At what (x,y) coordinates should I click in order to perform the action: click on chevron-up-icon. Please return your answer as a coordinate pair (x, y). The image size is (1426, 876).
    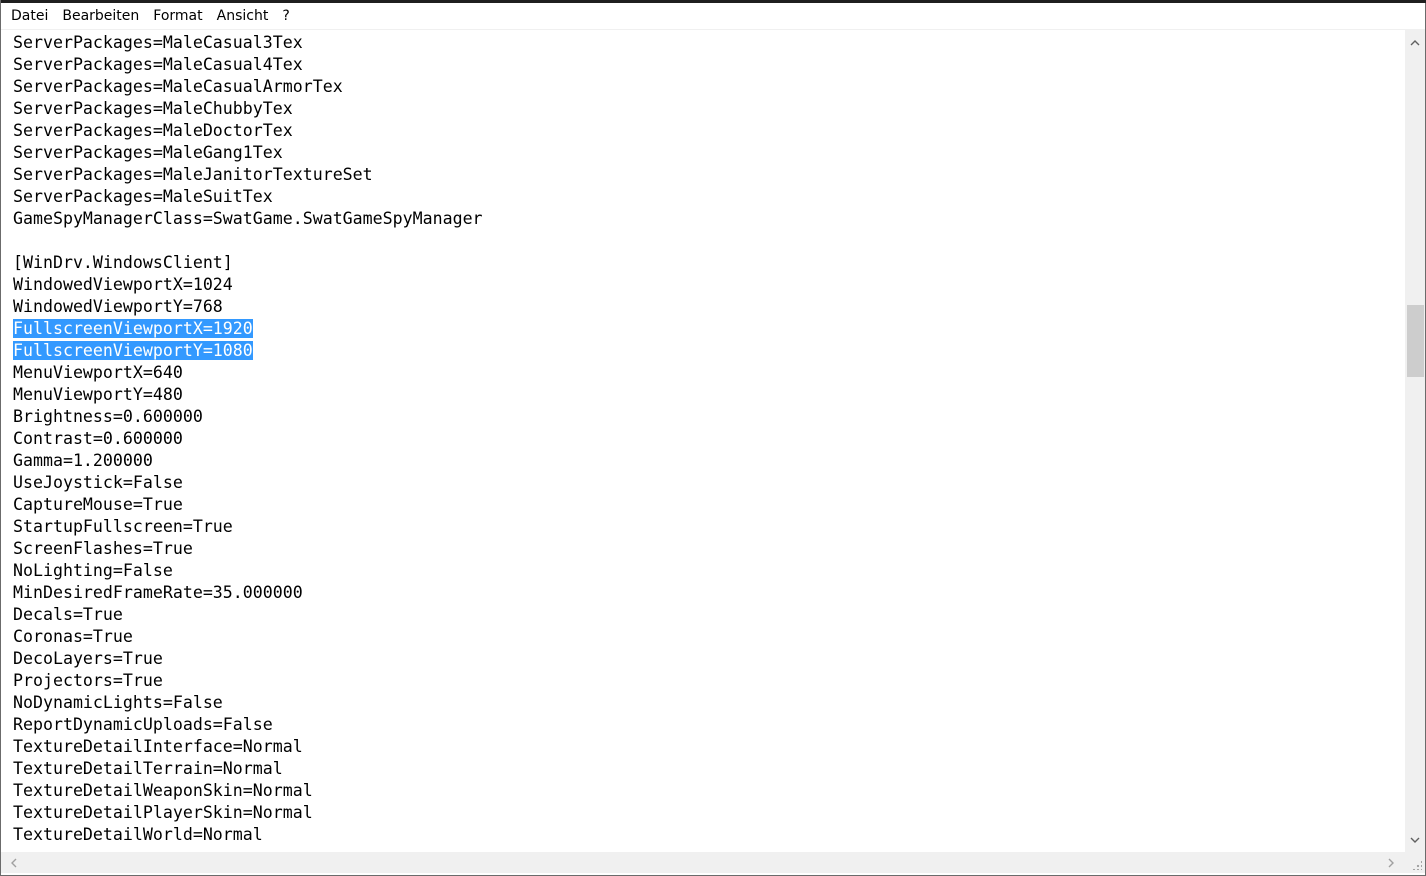
    Looking at the image, I should click on (1415, 42).